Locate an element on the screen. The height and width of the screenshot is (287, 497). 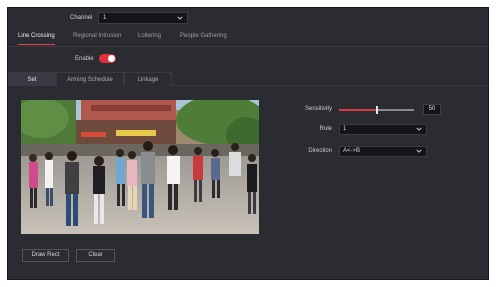
draw-rect-button: Draw Rect is located at coordinates (45, 255).